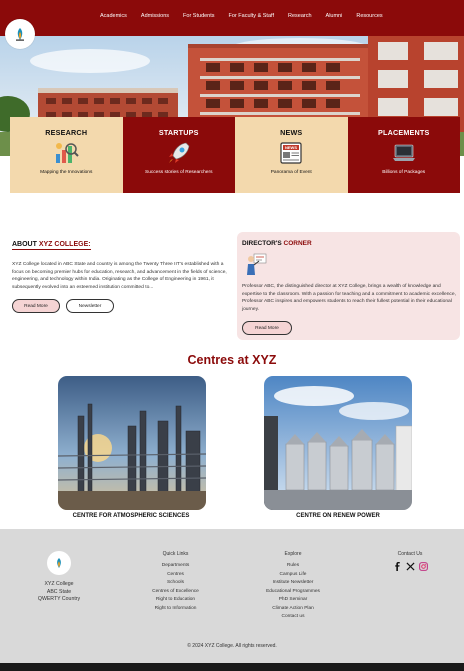  What do you see at coordinates (90, 306) in the screenshot?
I see `newsletter-button: Newsletter` at bounding box center [90, 306].